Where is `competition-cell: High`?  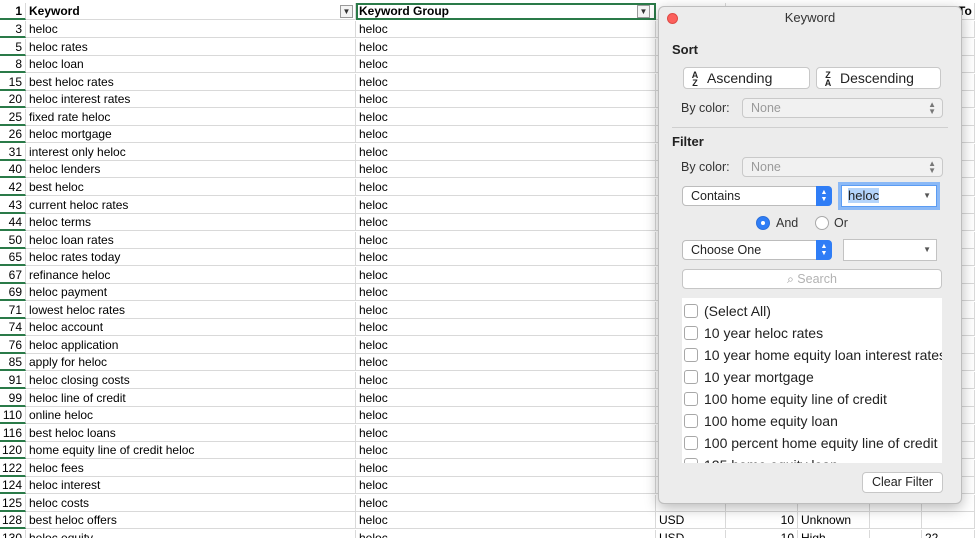 competition-cell: High is located at coordinates (834, 533).